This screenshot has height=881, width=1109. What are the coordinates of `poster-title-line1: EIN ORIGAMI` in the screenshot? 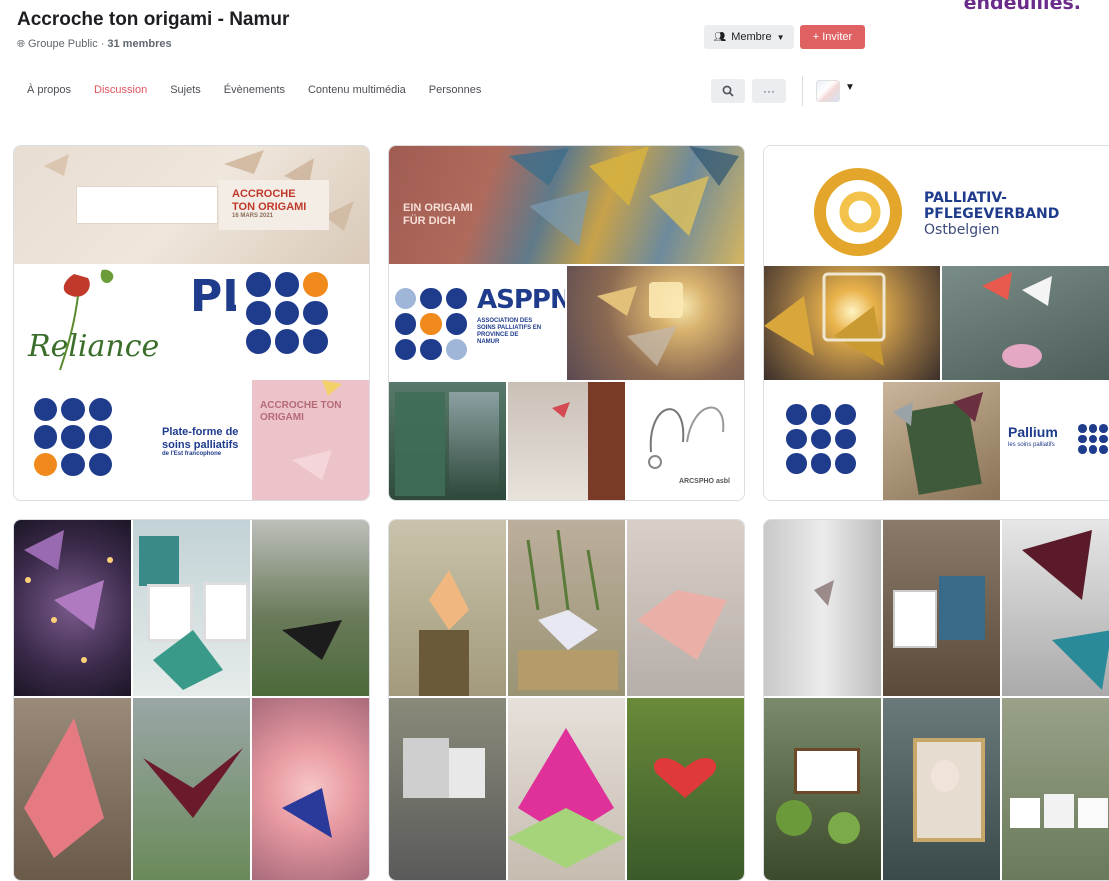 It's located at (438, 208).